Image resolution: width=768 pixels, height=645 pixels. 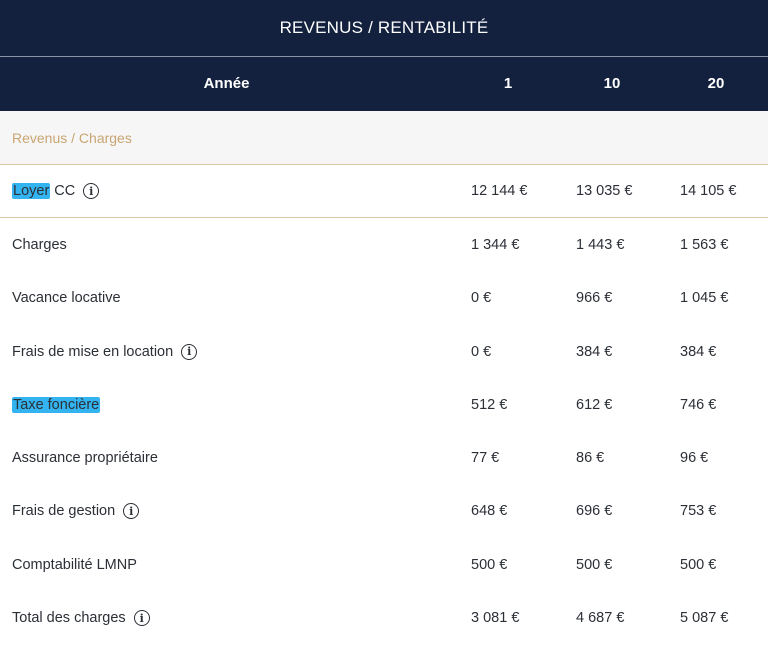 What do you see at coordinates (384, 404) in the screenshot?
I see `table-row: Taxe foncière 512 € 612 € 746 €` at bounding box center [384, 404].